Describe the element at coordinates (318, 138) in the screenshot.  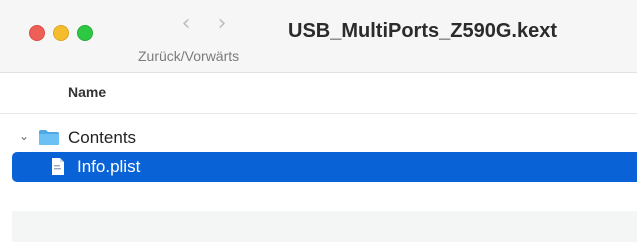
I see `list-item: ⌄ Contents` at that location.